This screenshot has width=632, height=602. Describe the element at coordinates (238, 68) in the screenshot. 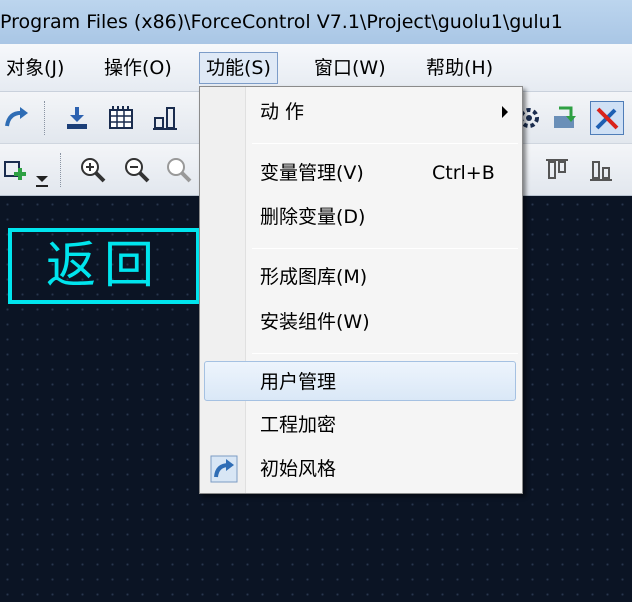

I see `menu-function: 功能(S)` at that location.